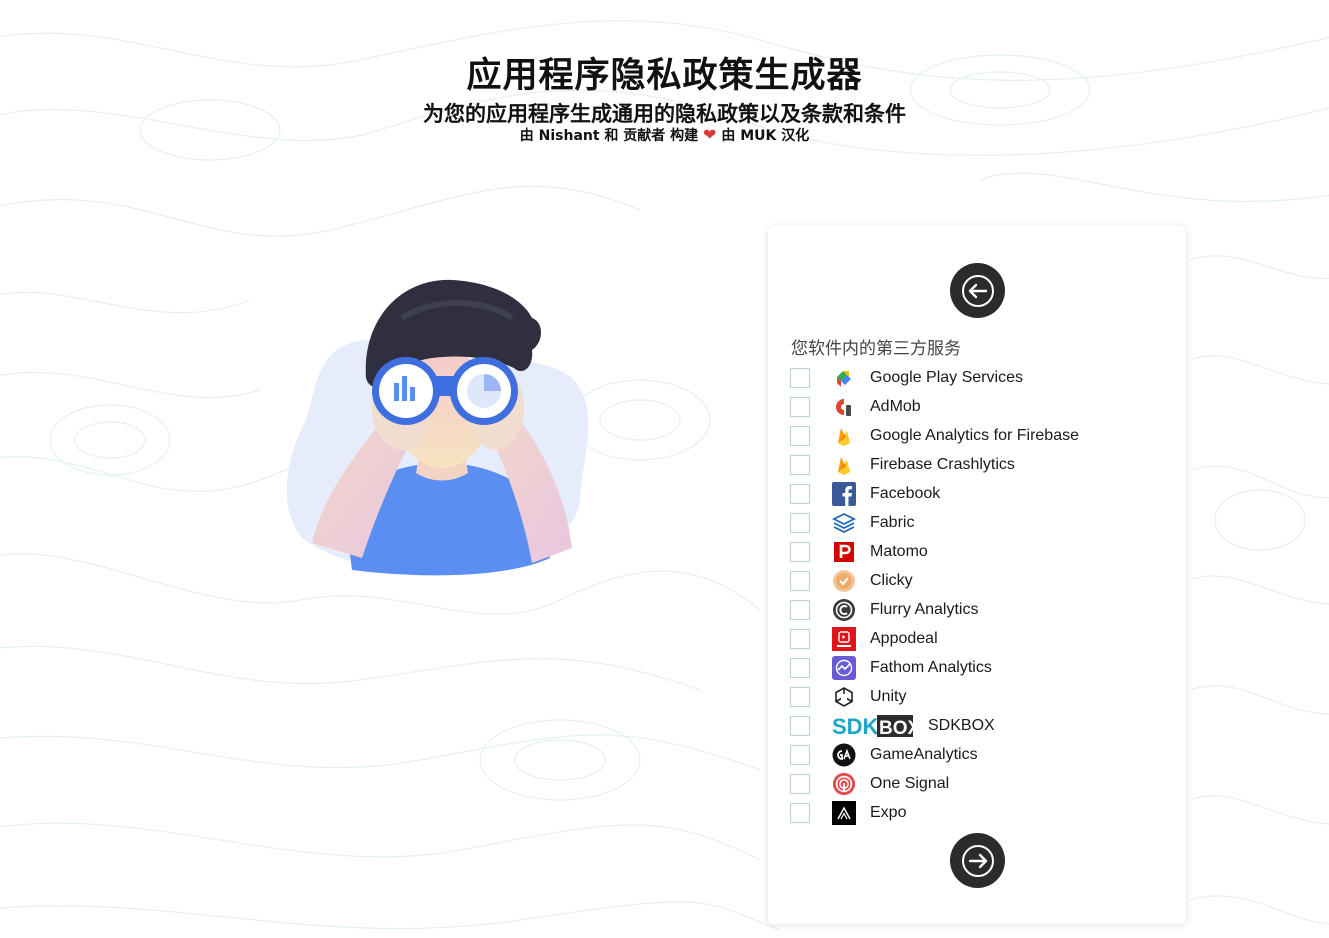 This screenshot has height=938, width=1329. Describe the element at coordinates (961, 725) in the screenshot. I see `service-label: SDKBOX` at that location.